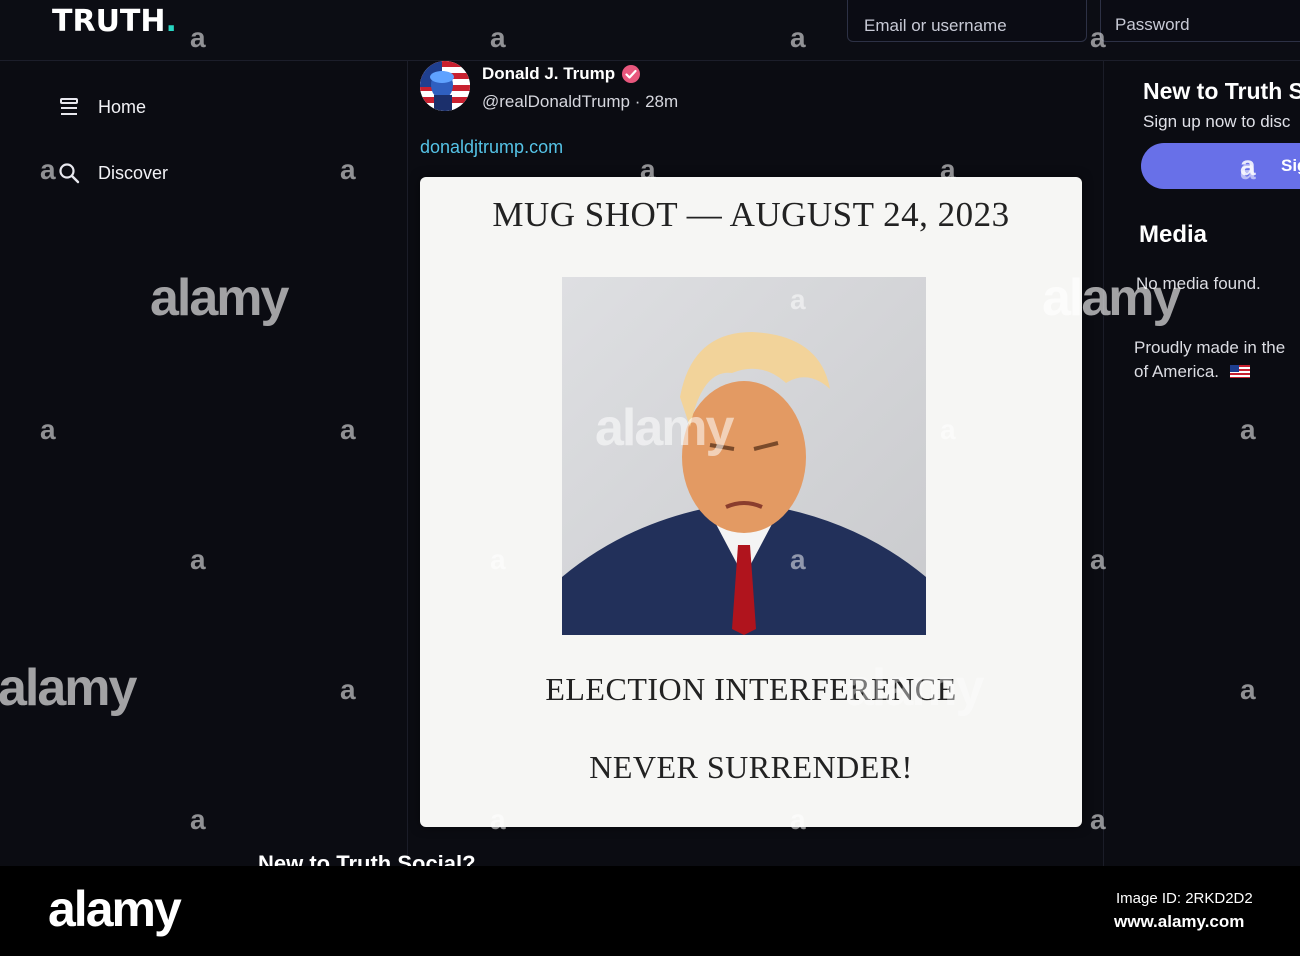 This screenshot has width=1300, height=956. What do you see at coordinates (1217, 121) in the screenshot?
I see `signup-panel-subtitle: Sign up now to disc` at bounding box center [1217, 121].